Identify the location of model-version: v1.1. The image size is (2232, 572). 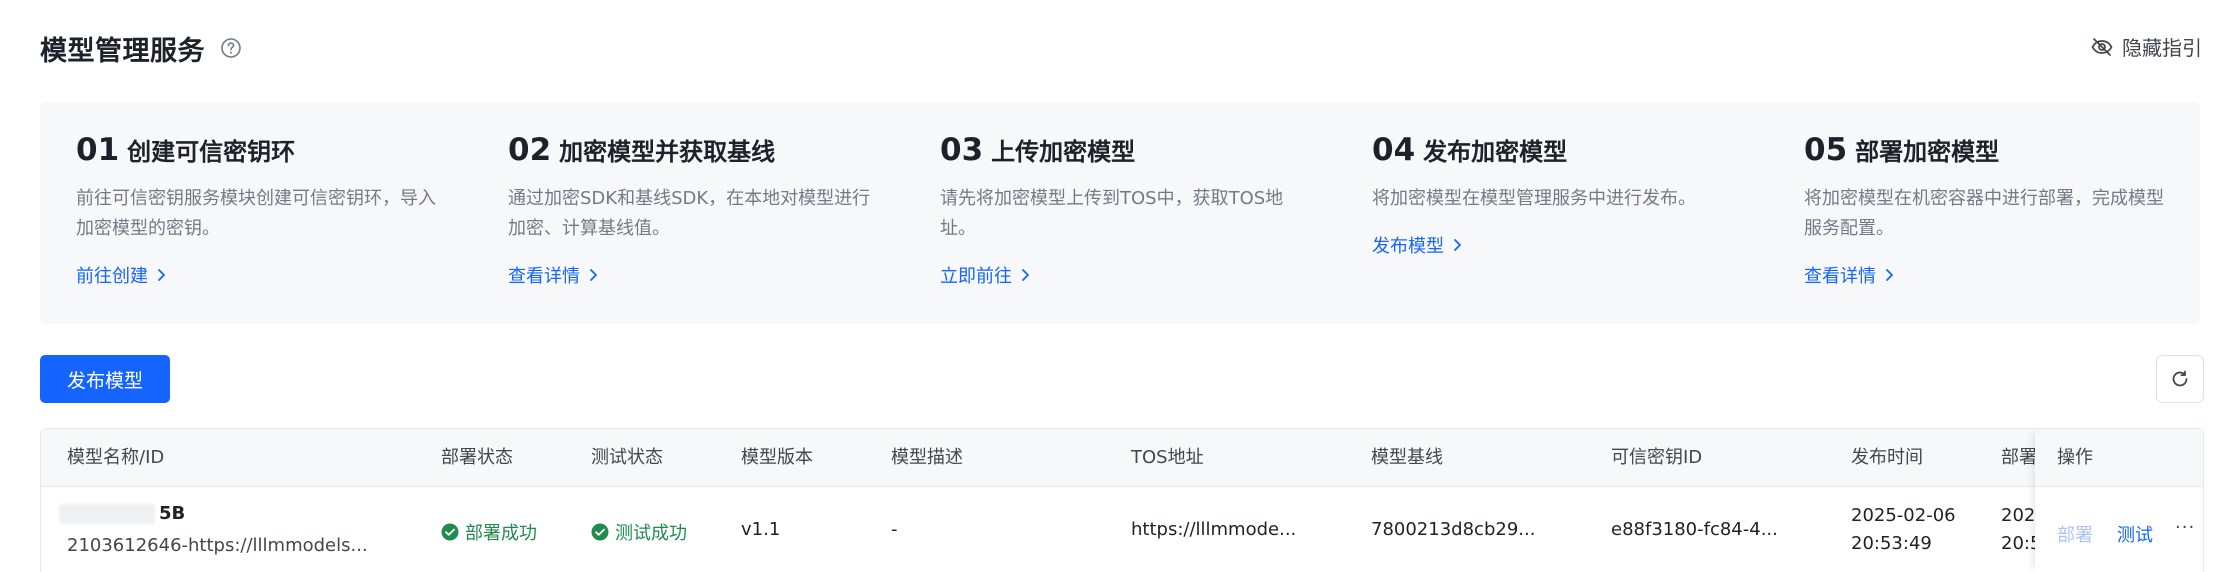
(761, 529).